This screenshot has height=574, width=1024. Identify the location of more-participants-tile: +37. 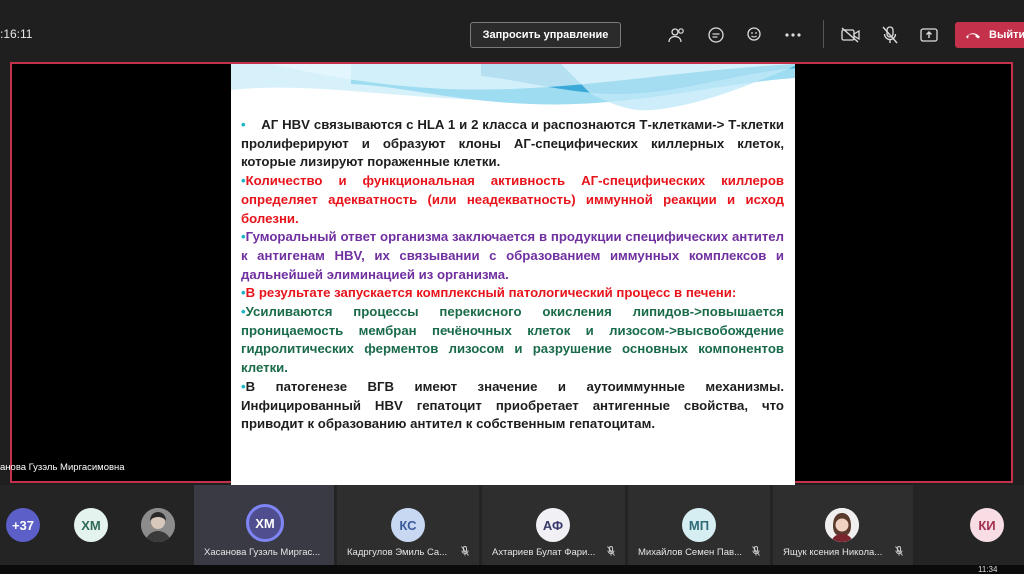
(24, 525).